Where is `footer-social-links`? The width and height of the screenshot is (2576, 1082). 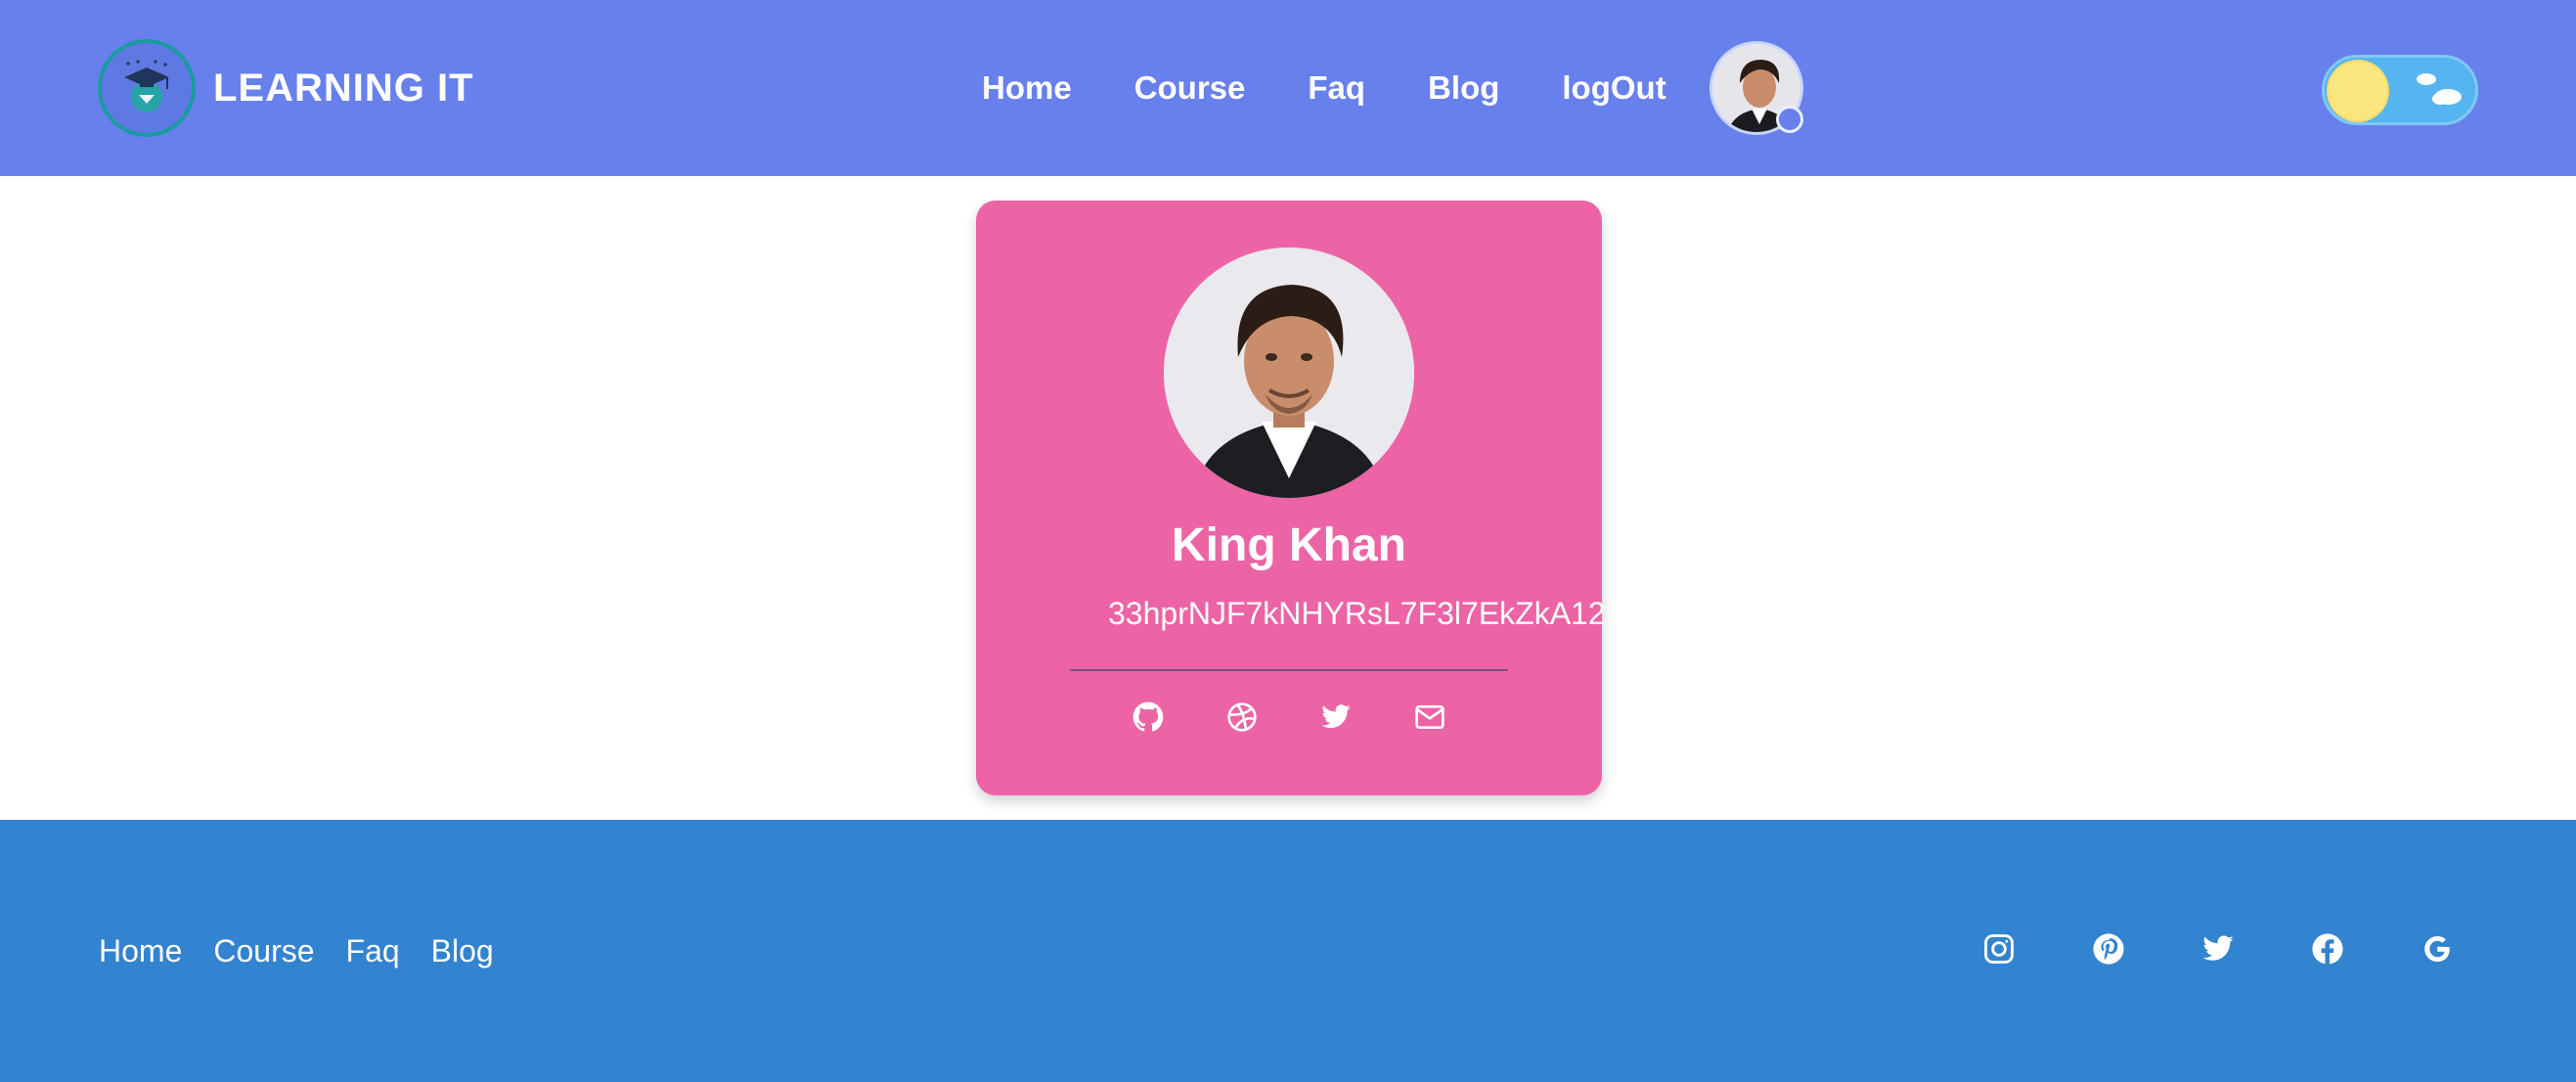
footer-social-links is located at coordinates (2218, 949).